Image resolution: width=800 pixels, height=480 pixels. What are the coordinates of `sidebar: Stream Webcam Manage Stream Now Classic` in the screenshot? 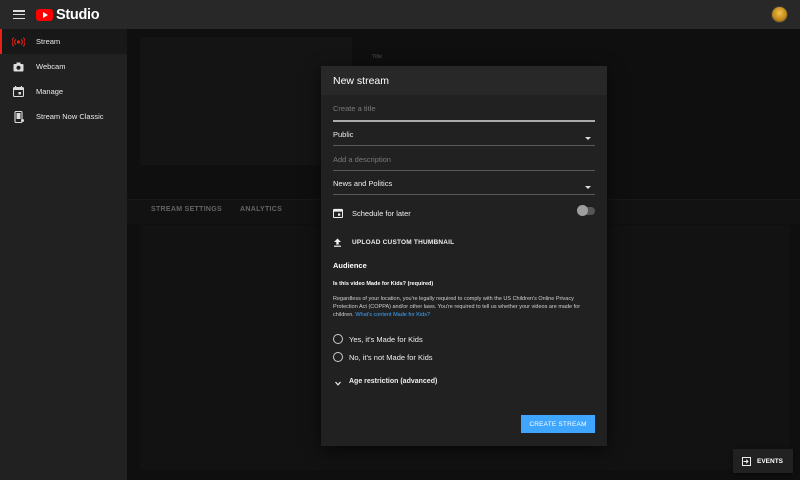 It's located at (63, 254).